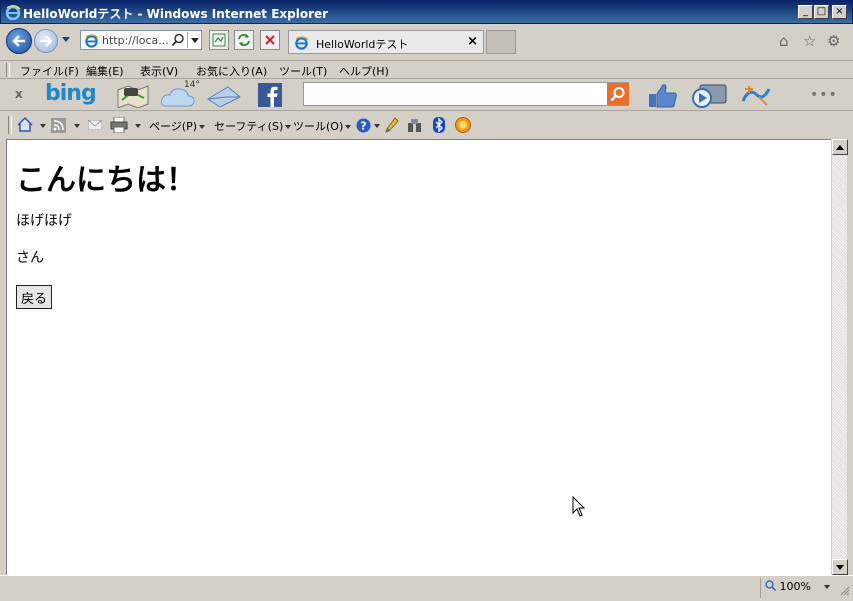 The height and width of the screenshot is (601, 853). Describe the element at coordinates (795, 586) in the screenshot. I see `zoom-level: 100%` at that location.